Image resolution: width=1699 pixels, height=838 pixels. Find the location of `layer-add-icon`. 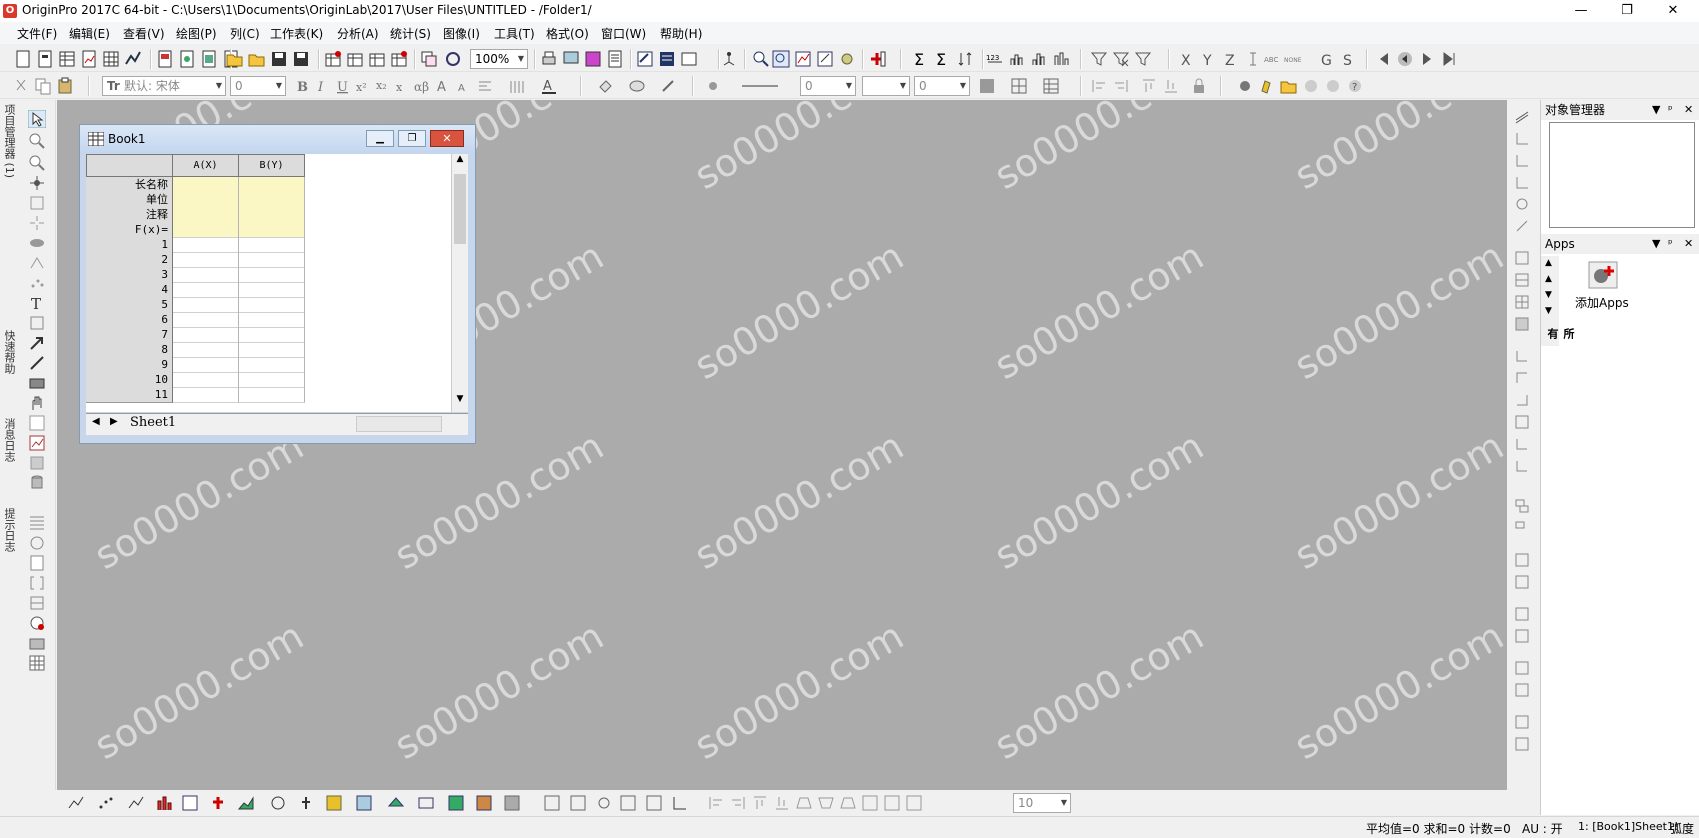

layer-add-icon is located at coordinates (654, 803).